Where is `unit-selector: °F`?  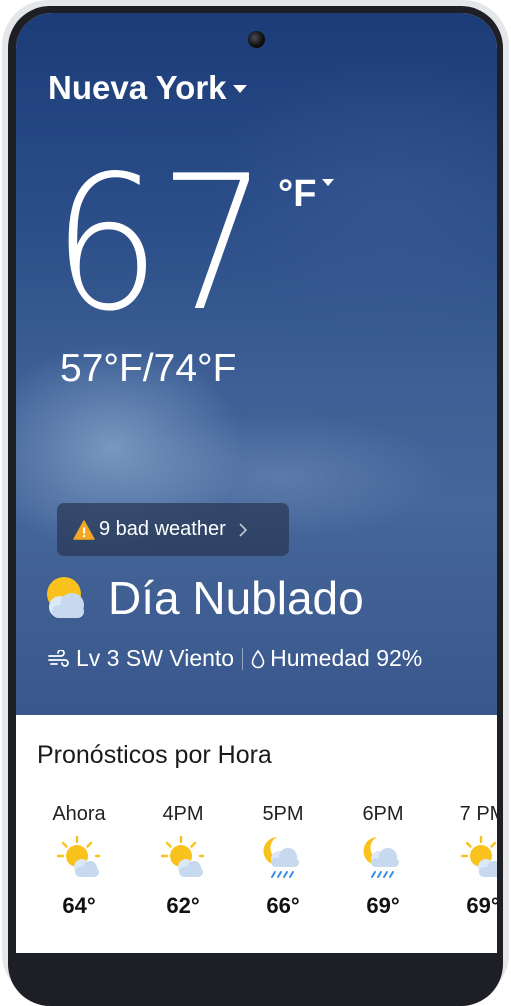 unit-selector: °F is located at coordinates (306, 194).